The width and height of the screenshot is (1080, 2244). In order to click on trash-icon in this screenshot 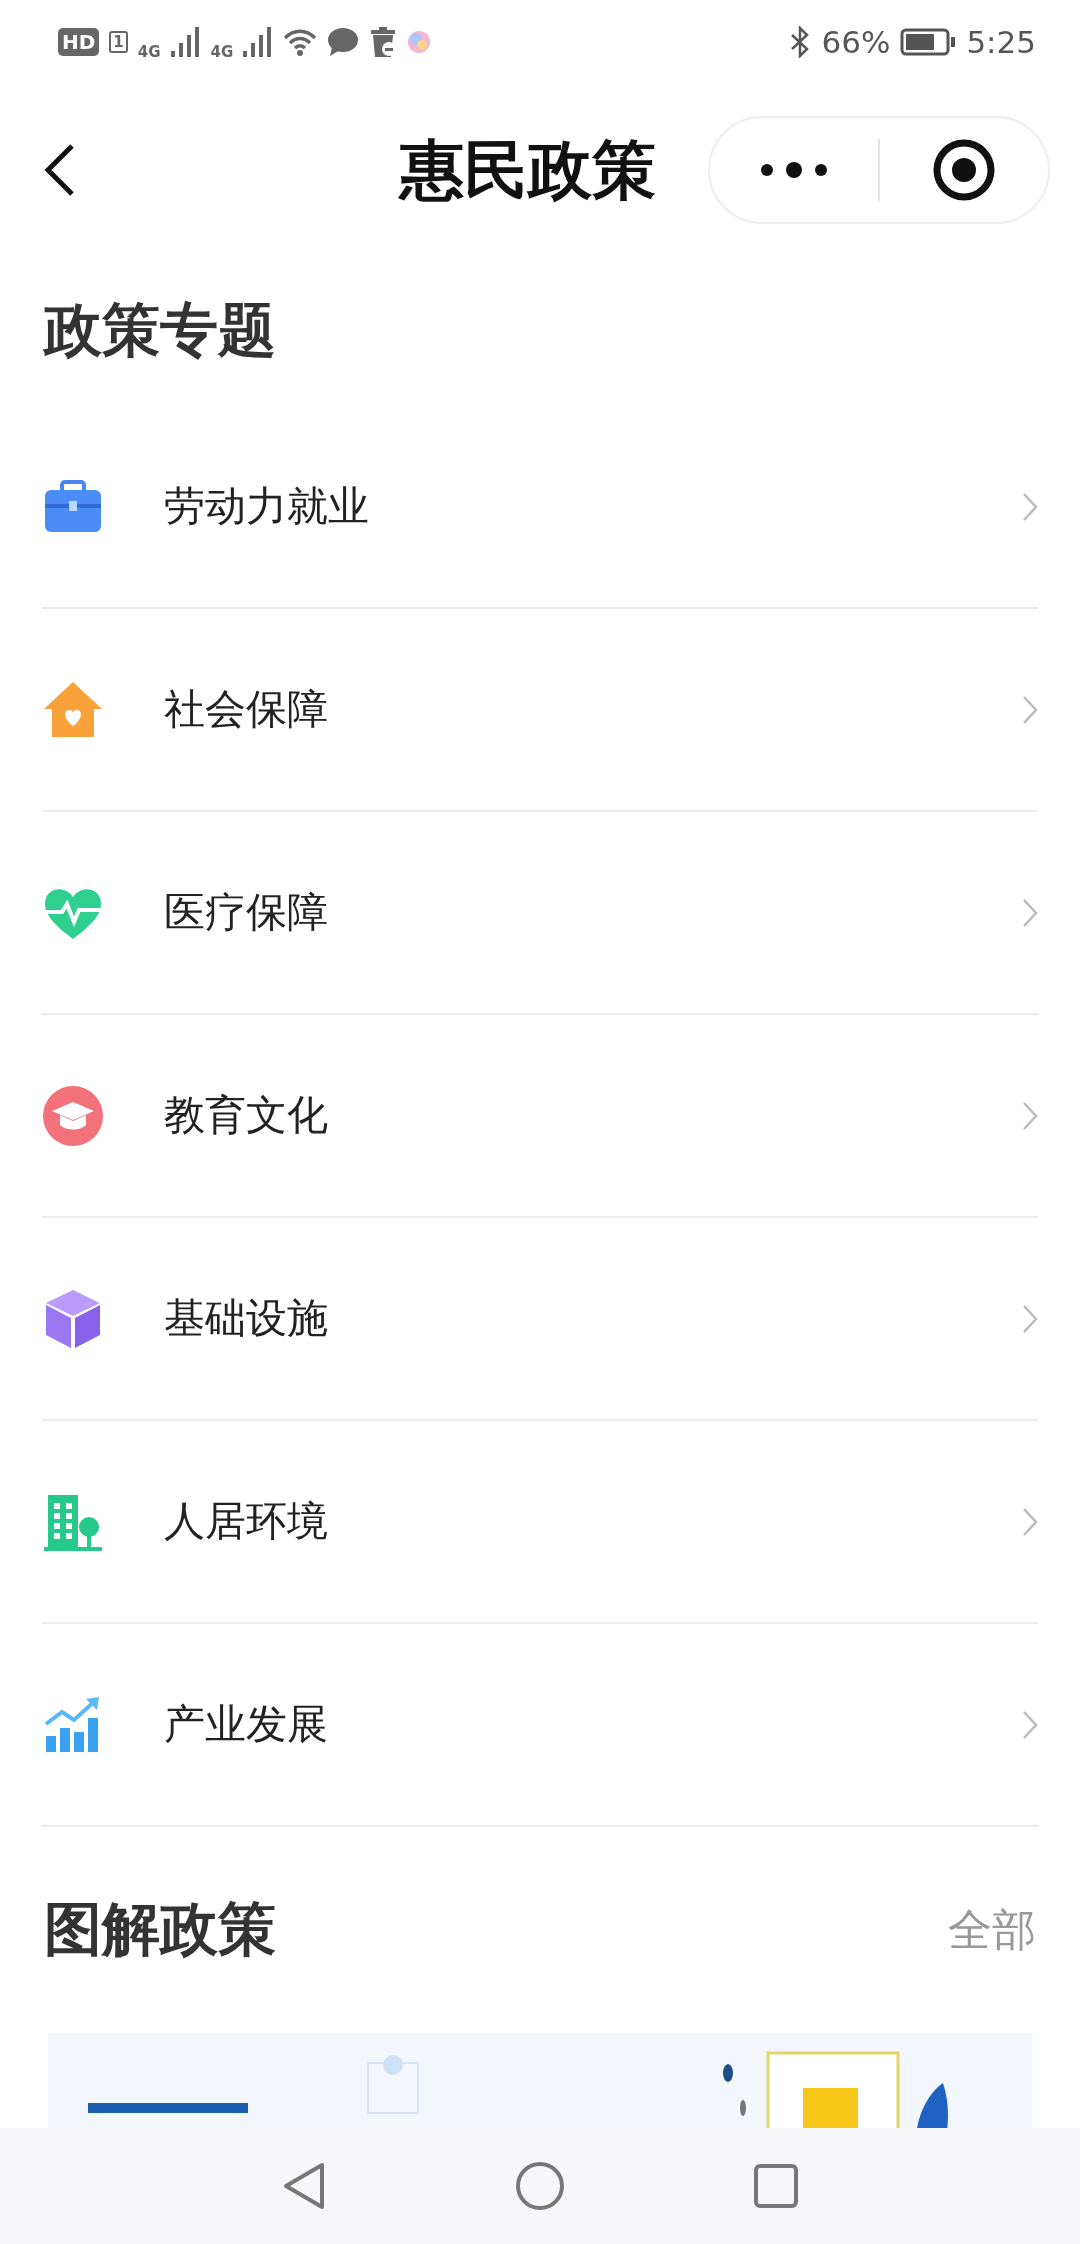, I will do `click(383, 42)`.